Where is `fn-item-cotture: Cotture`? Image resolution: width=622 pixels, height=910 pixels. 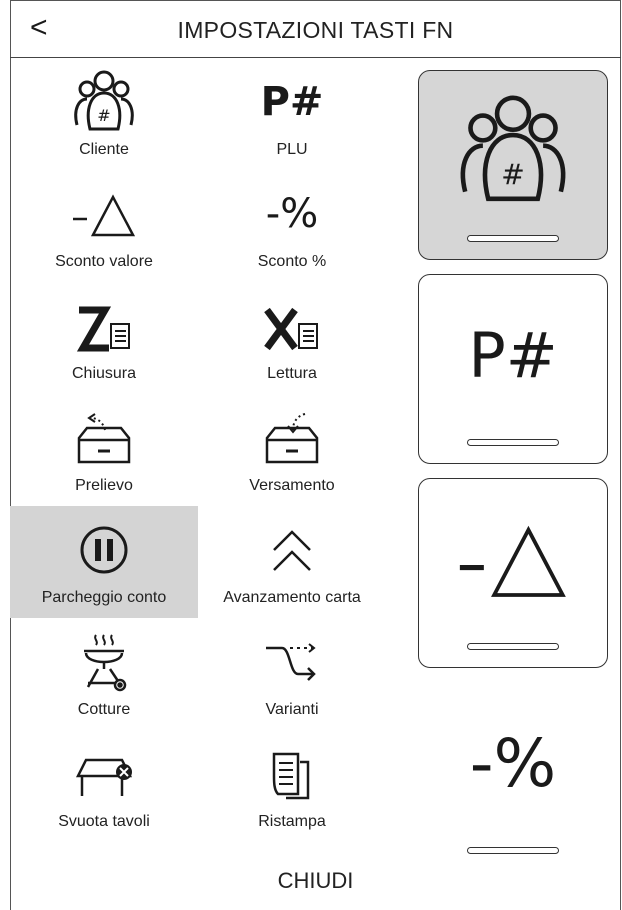
fn-item-cotture: Cotture is located at coordinates (104, 674).